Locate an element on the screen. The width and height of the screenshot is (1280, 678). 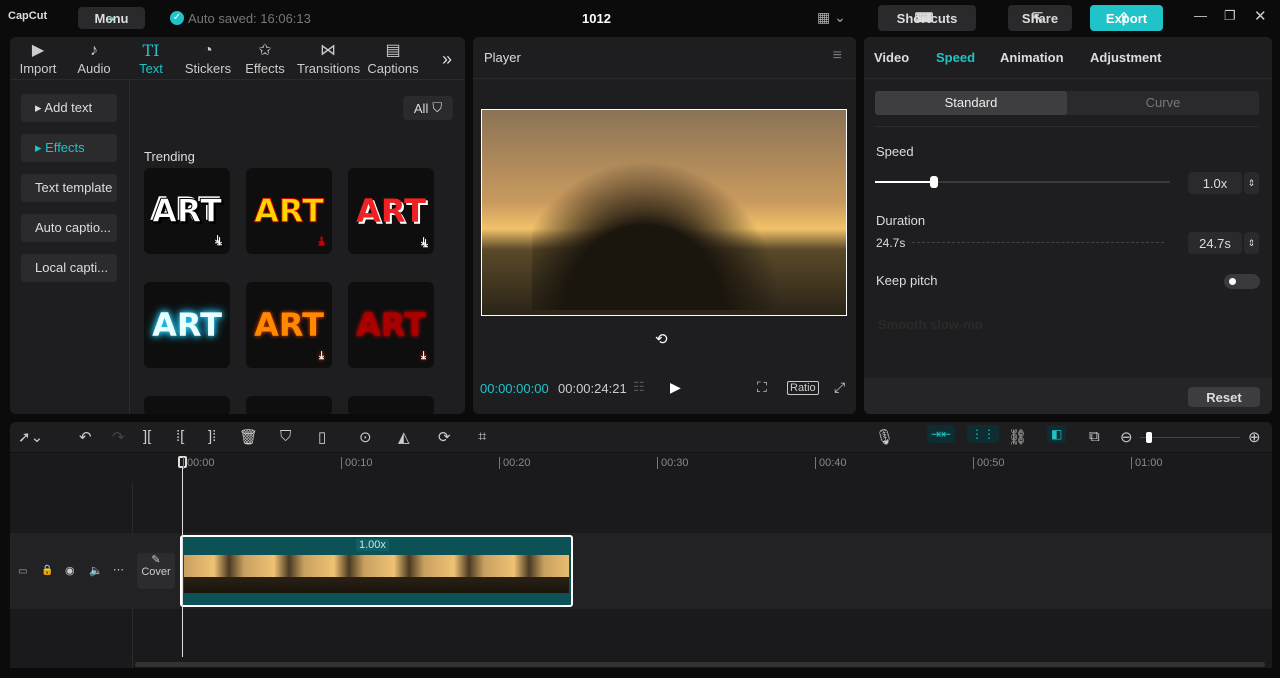
maximize-button: ❐ is located at coordinates (1230, 16).